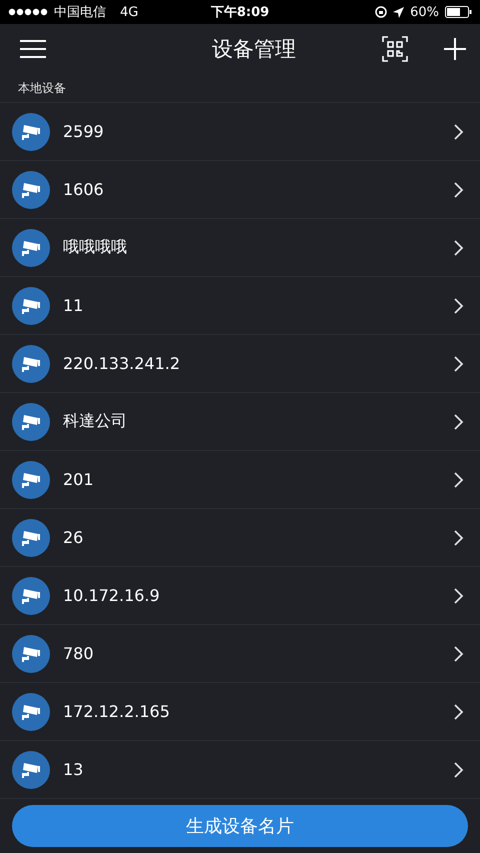 Image resolution: width=480 pixels, height=853 pixels. Describe the element at coordinates (80, 12) in the screenshot. I see `carrier-name: 中国电信` at that location.